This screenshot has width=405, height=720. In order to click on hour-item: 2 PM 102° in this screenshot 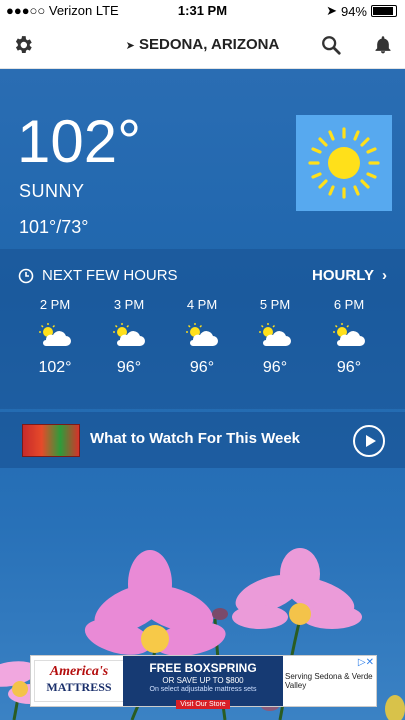, I will do `click(55, 337)`.